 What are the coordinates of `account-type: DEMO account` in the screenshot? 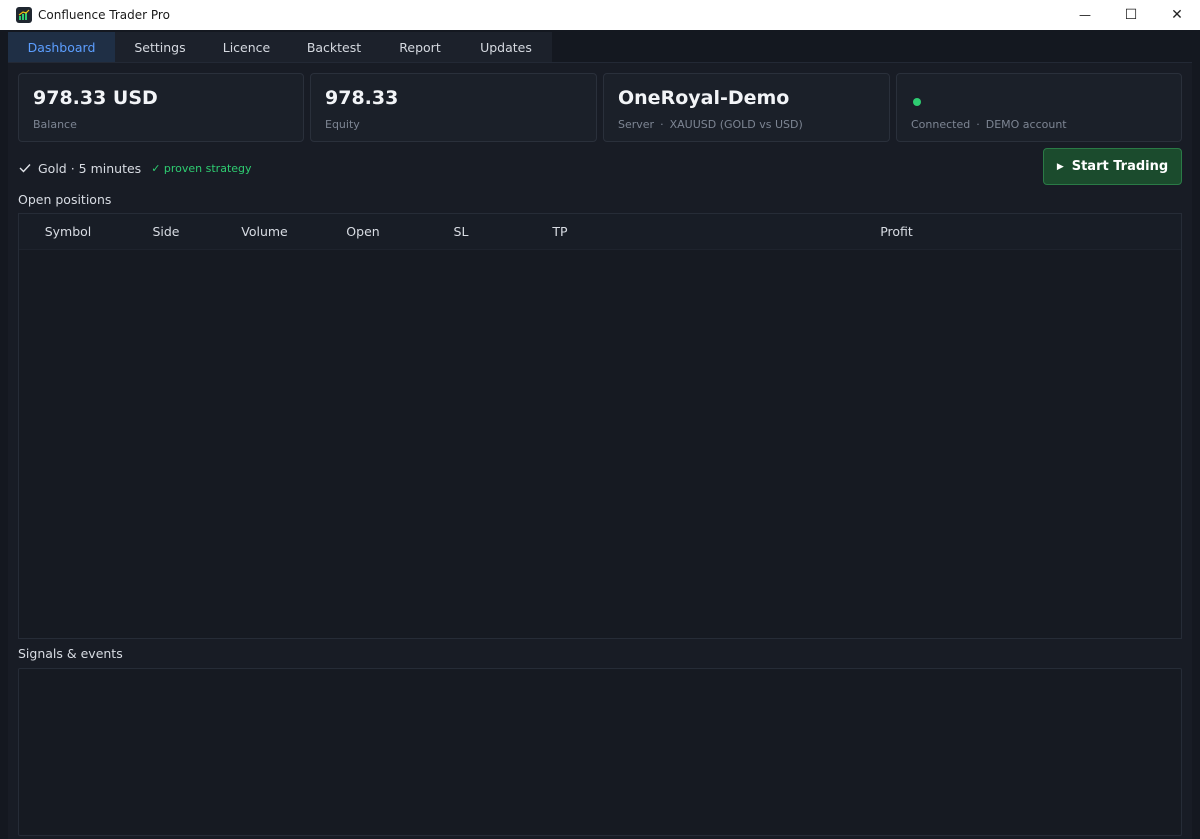 It's located at (1026, 124).